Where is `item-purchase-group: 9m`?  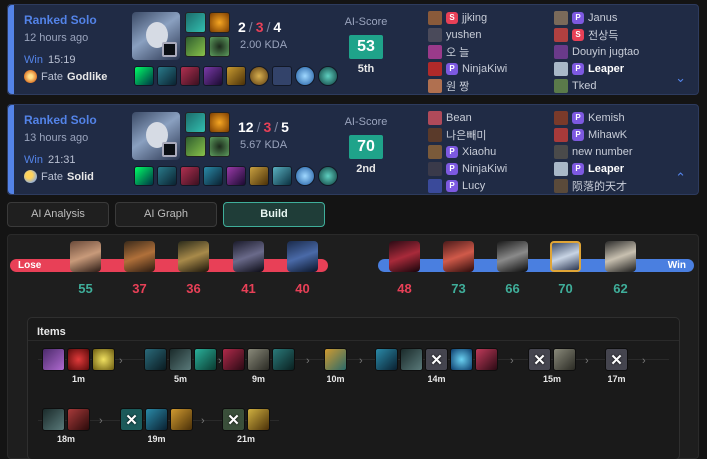 item-purchase-group: 9m is located at coordinates (258, 366).